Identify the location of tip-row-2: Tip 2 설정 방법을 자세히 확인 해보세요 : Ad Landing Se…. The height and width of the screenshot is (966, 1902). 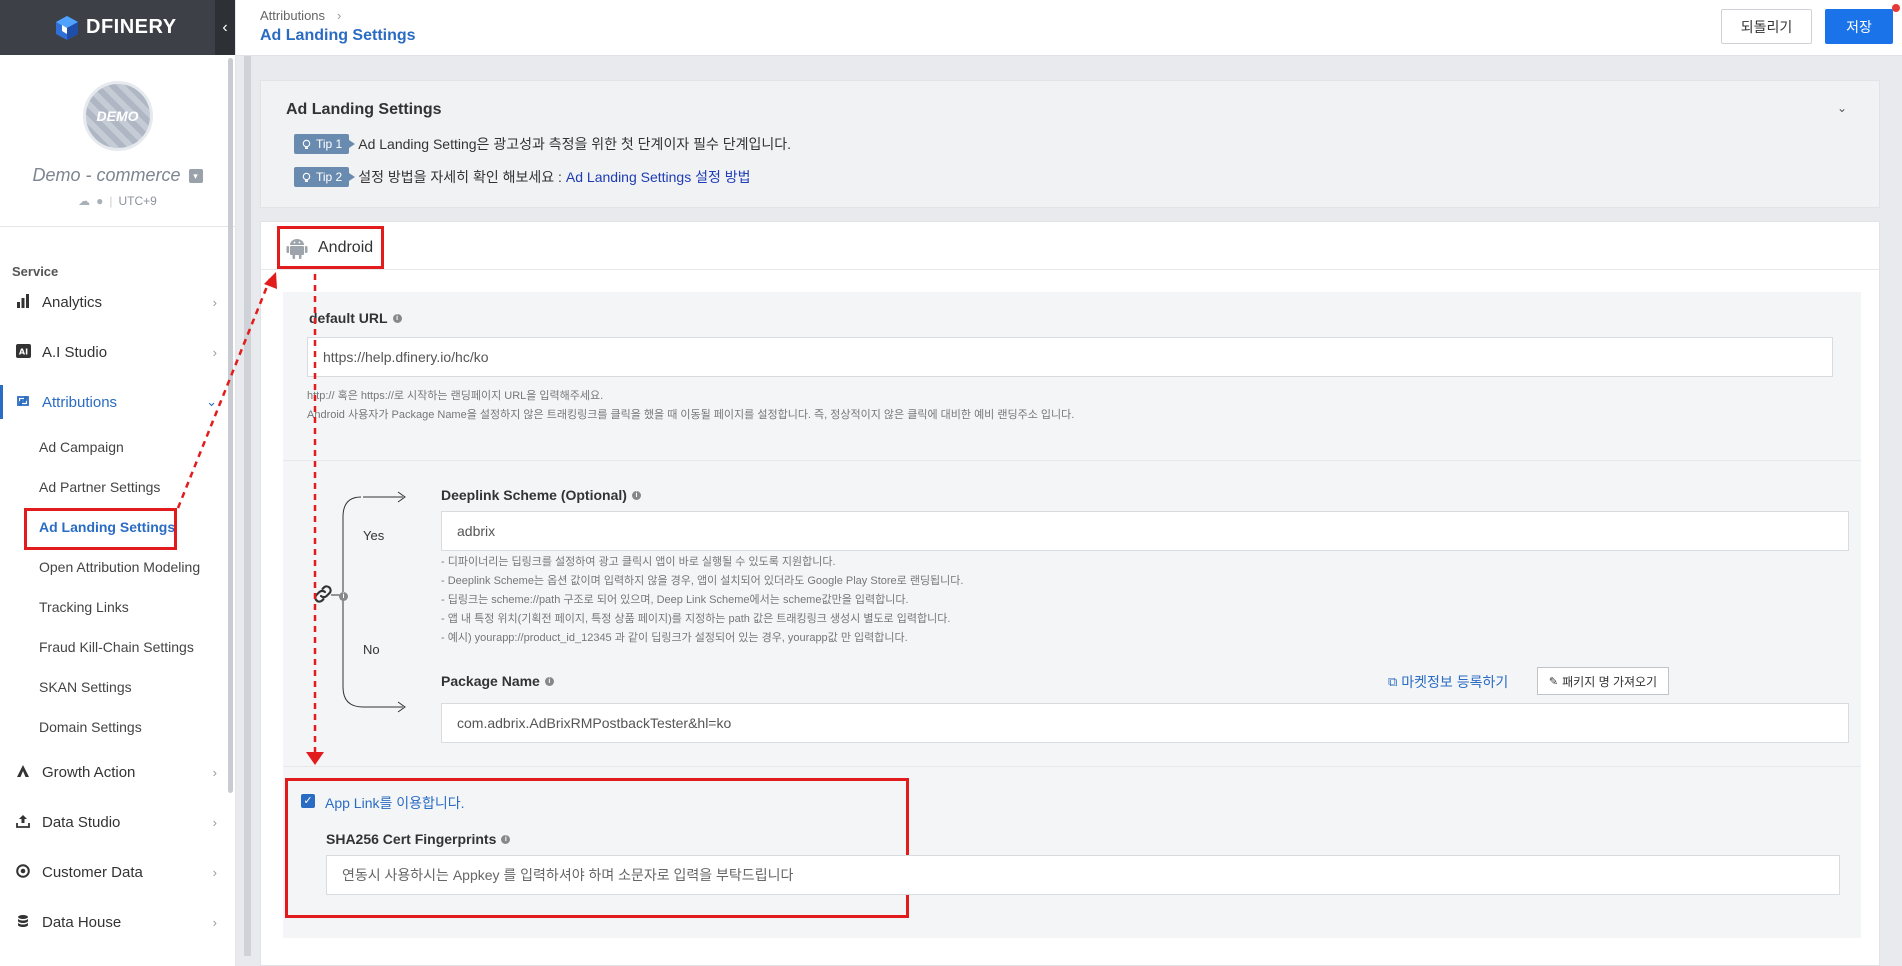
(522, 177).